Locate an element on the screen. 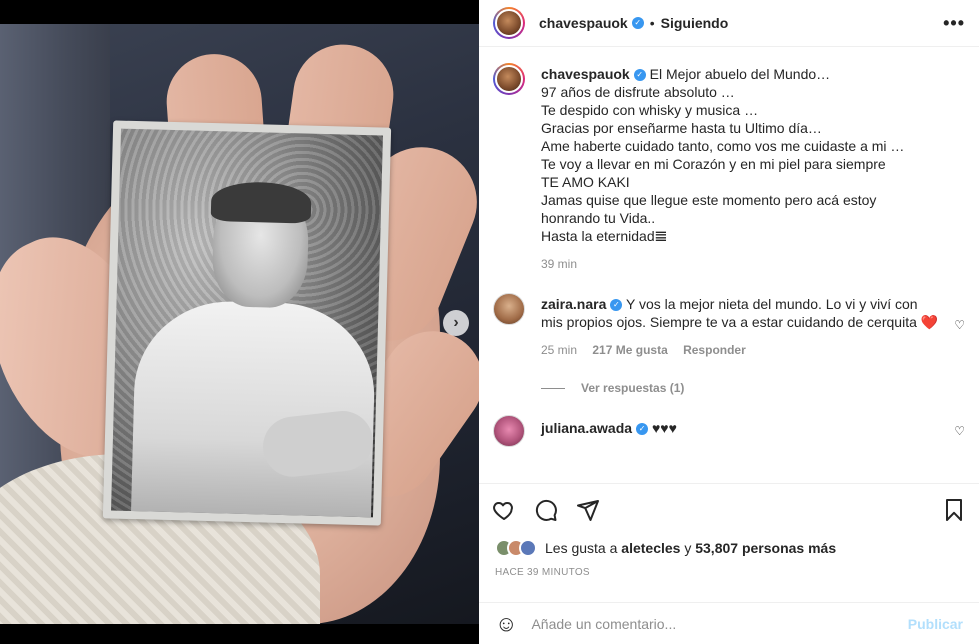 Image resolution: width=979 pixels, height=644 pixels. liker-avatars is located at coordinates (516, 548).